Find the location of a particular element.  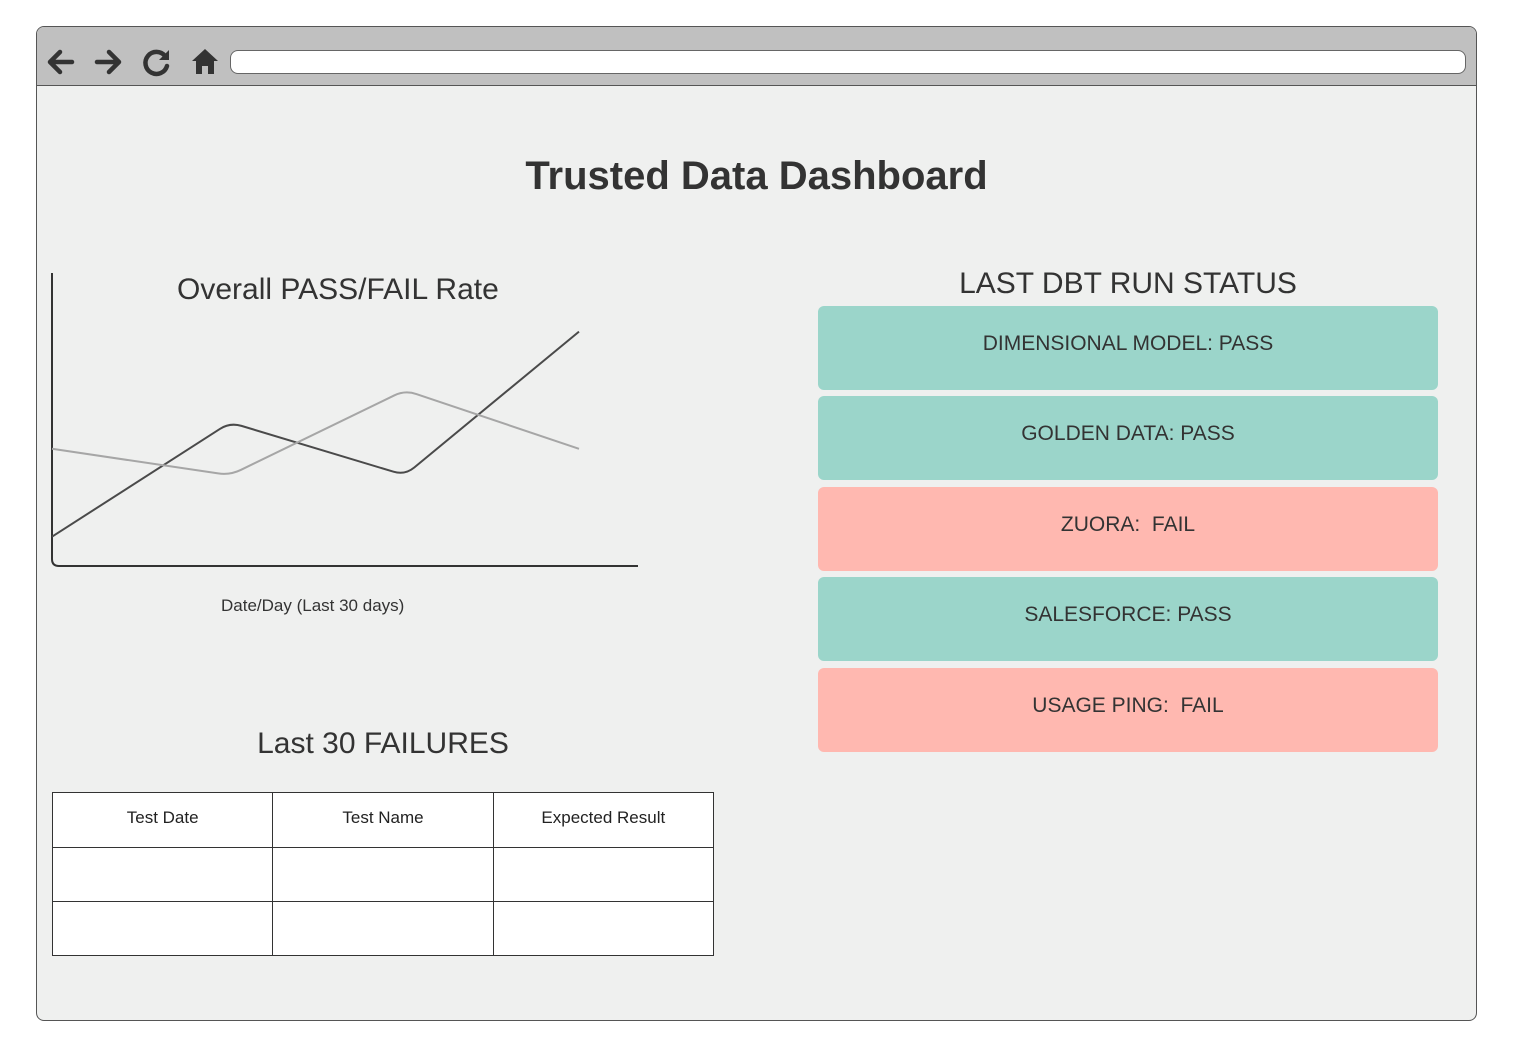

table-header-row: Test Date Test Name Expected Result is located at coordinates (383, 820).